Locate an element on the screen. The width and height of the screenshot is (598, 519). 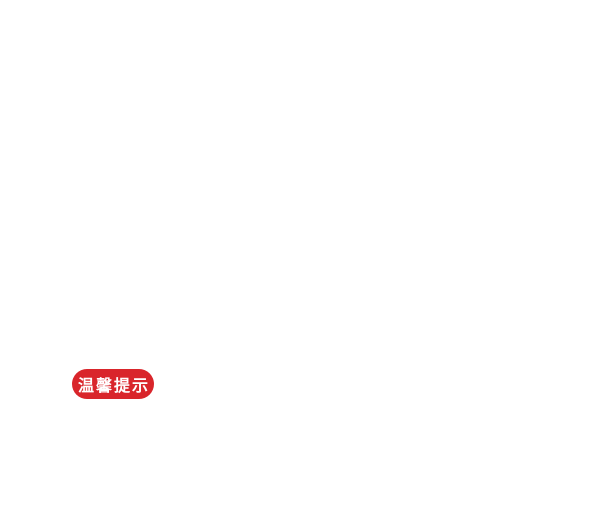
notice-badge: 温馨提示 is located at coordinates (113, 384).